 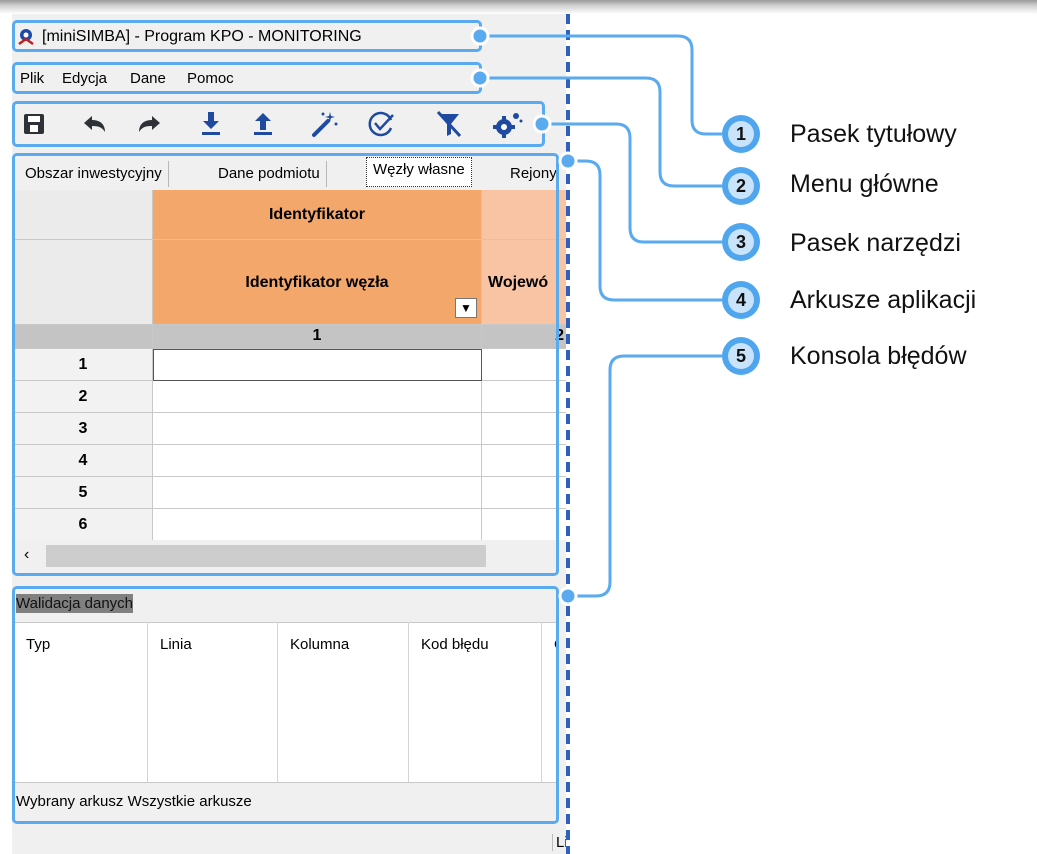 I want to click on callout-badge-2: 2, so click(x=741, y=186).